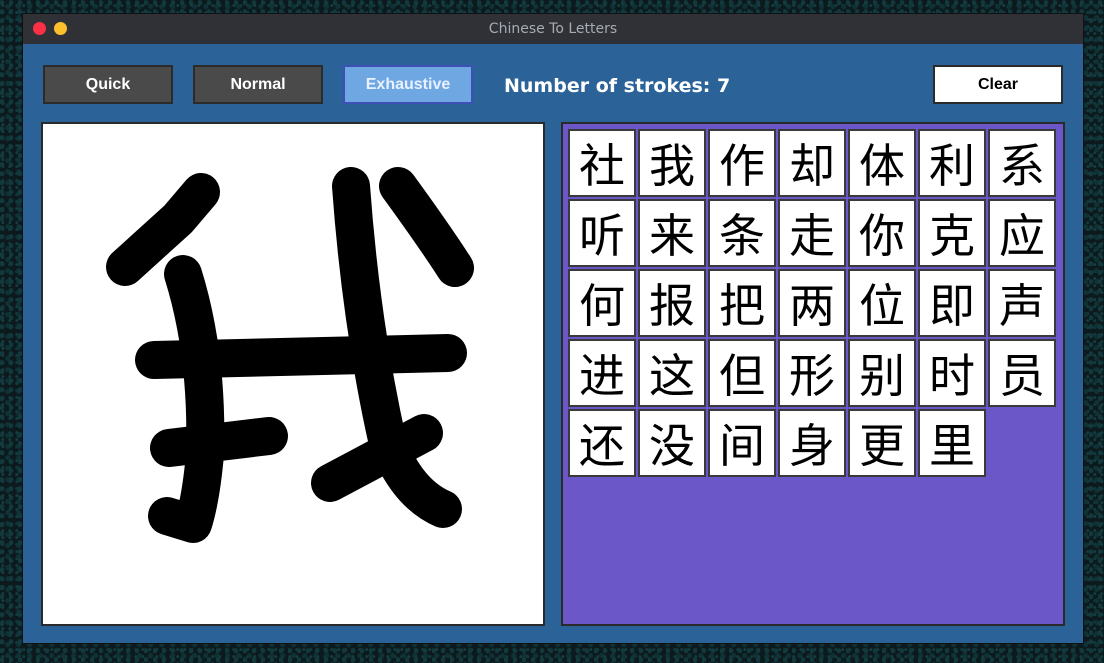  I want to click on candidate-character: 走, so click(812, 233).